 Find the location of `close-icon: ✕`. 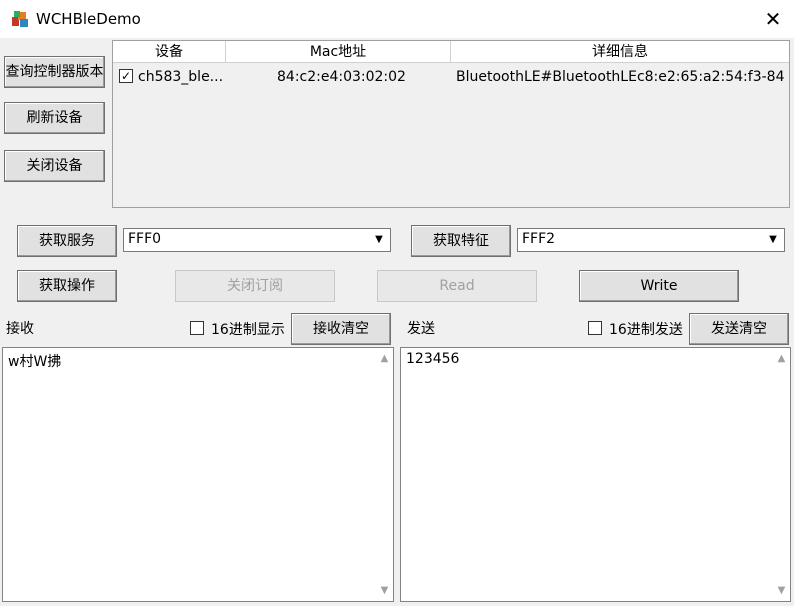

close-icon: ✕ is located at coordinates (773, 19).